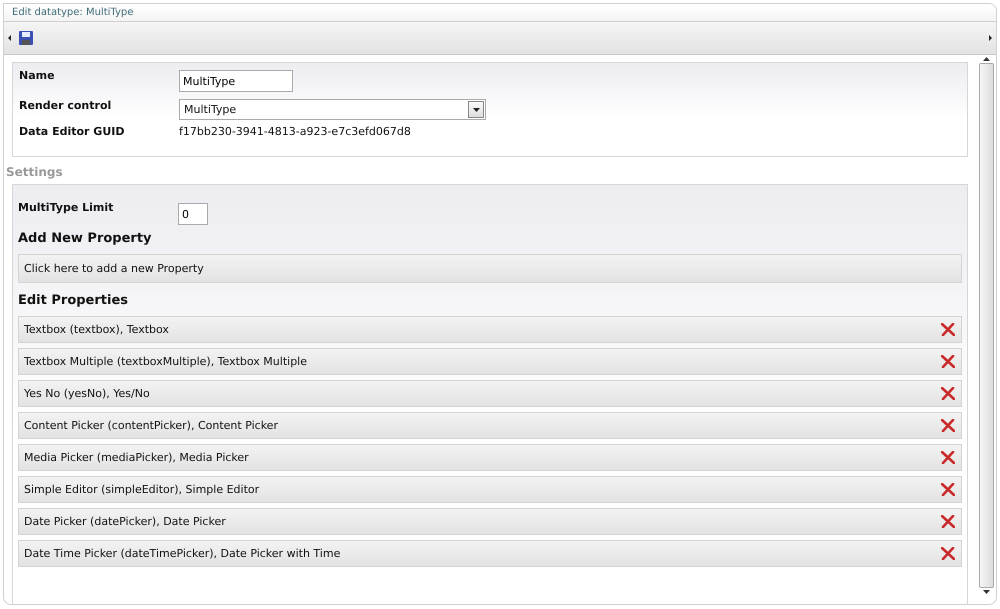  What do you see at coordinates (72, 131) in the screenshot?
I see `field-label: Data Editor GUID` at bounding box center [72, 131].